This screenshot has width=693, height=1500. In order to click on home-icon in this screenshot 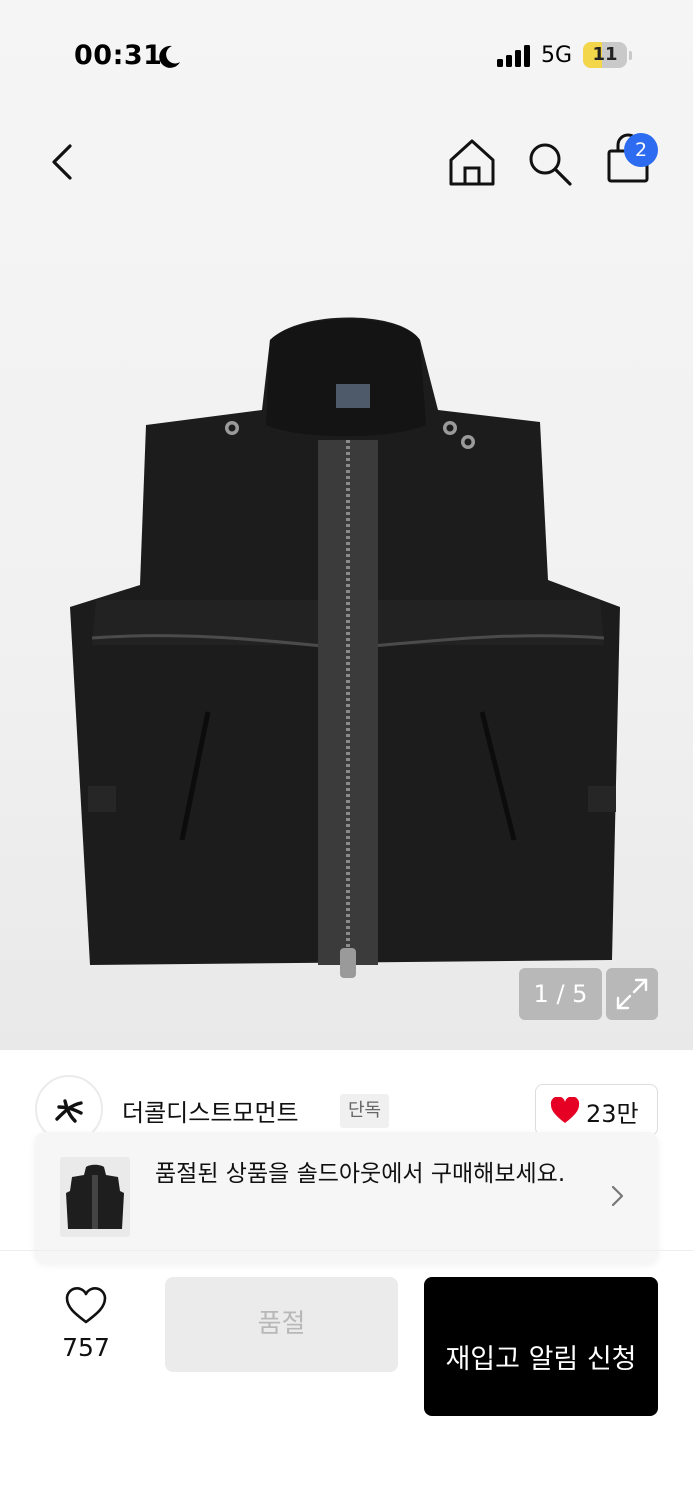, I will do `click(472, 162)`.